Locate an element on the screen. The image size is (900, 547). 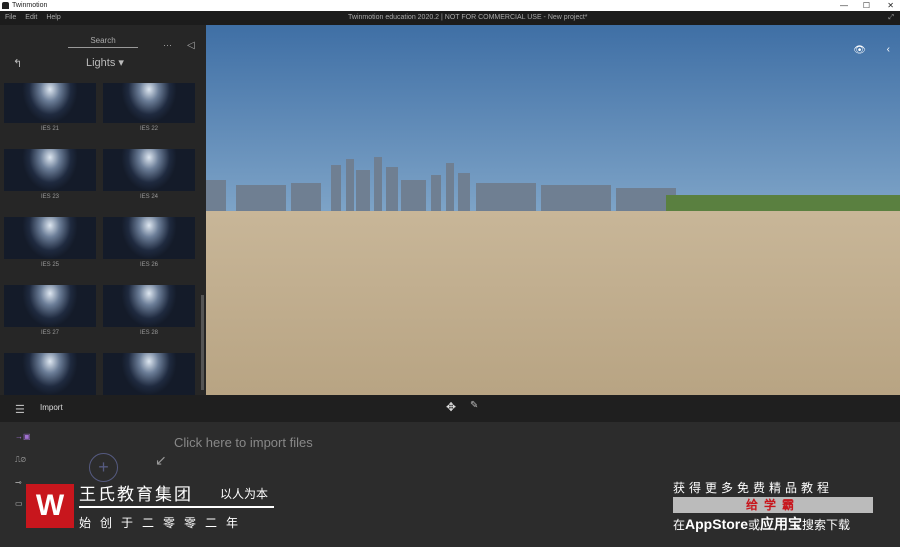
media-icon: ▭ is located at coordinates (19, 503).